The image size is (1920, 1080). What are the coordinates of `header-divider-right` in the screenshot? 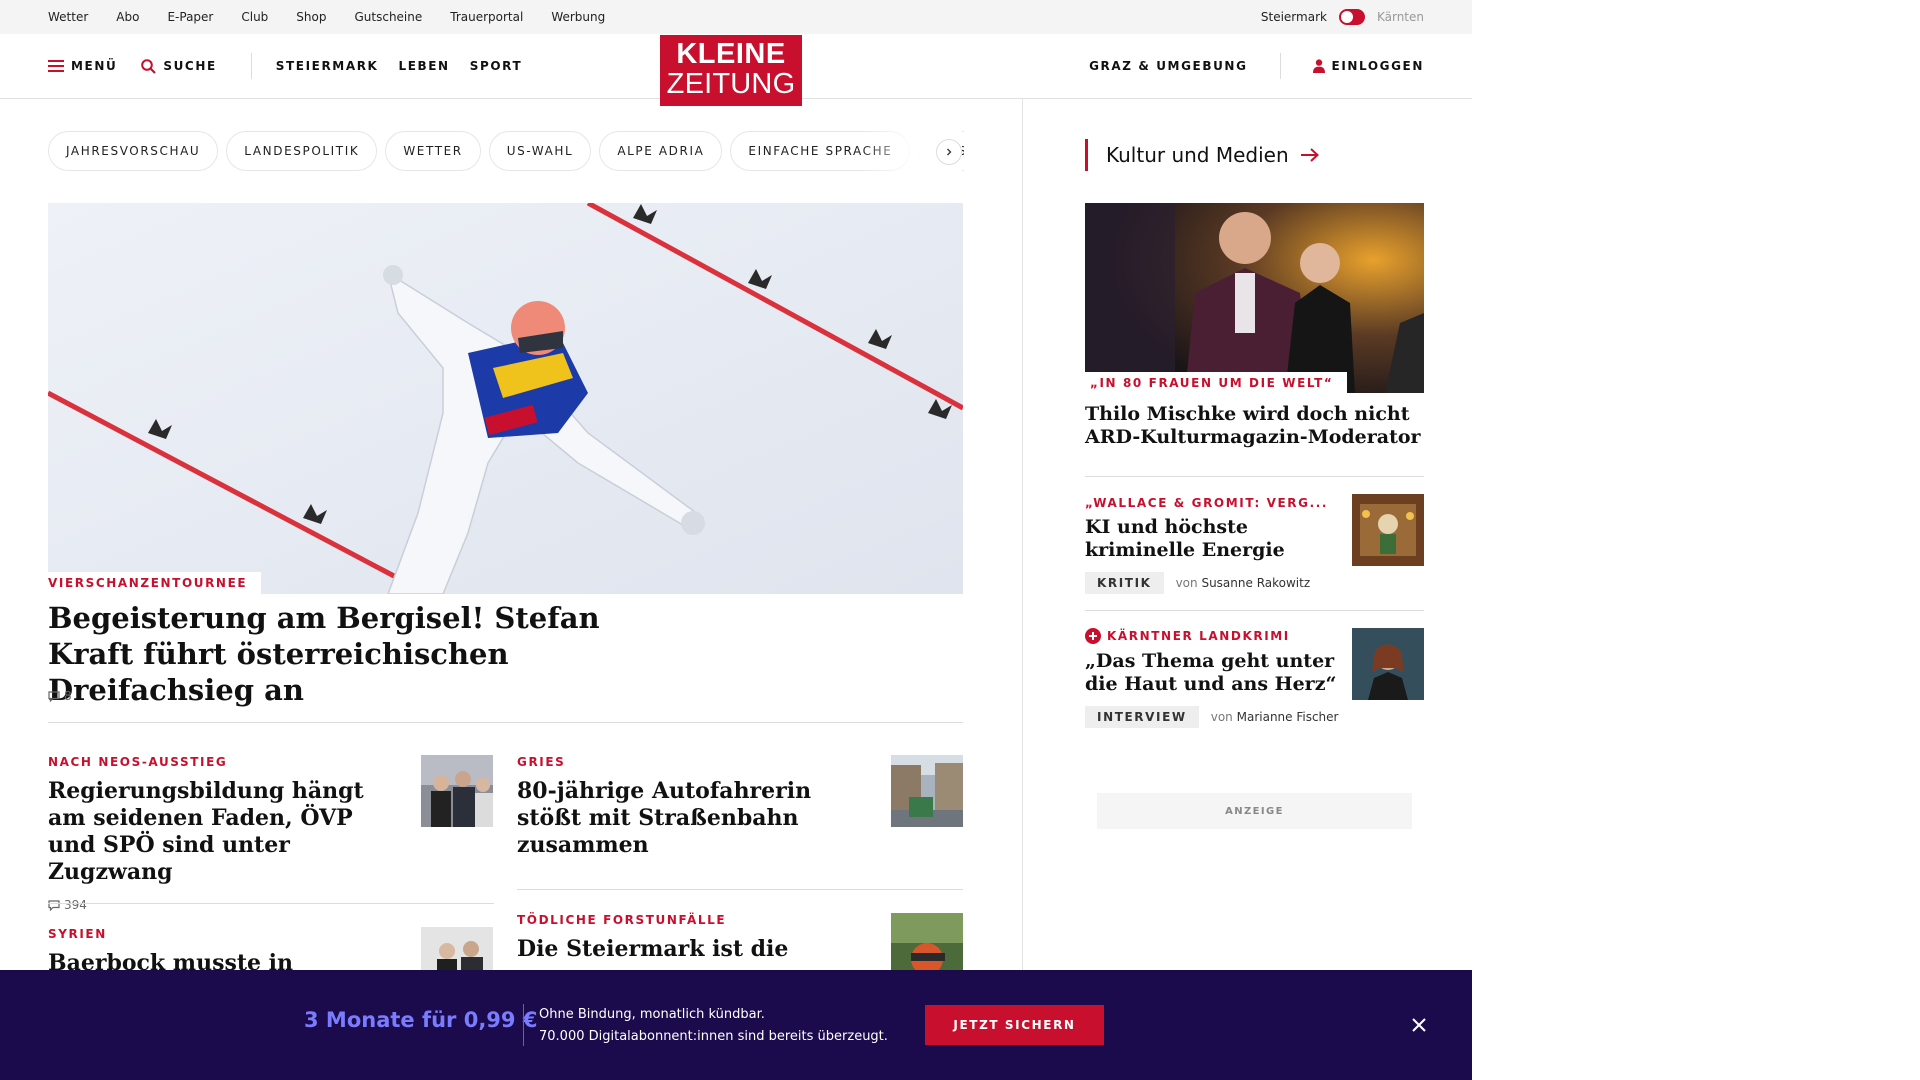 It's located at (1280, 66).